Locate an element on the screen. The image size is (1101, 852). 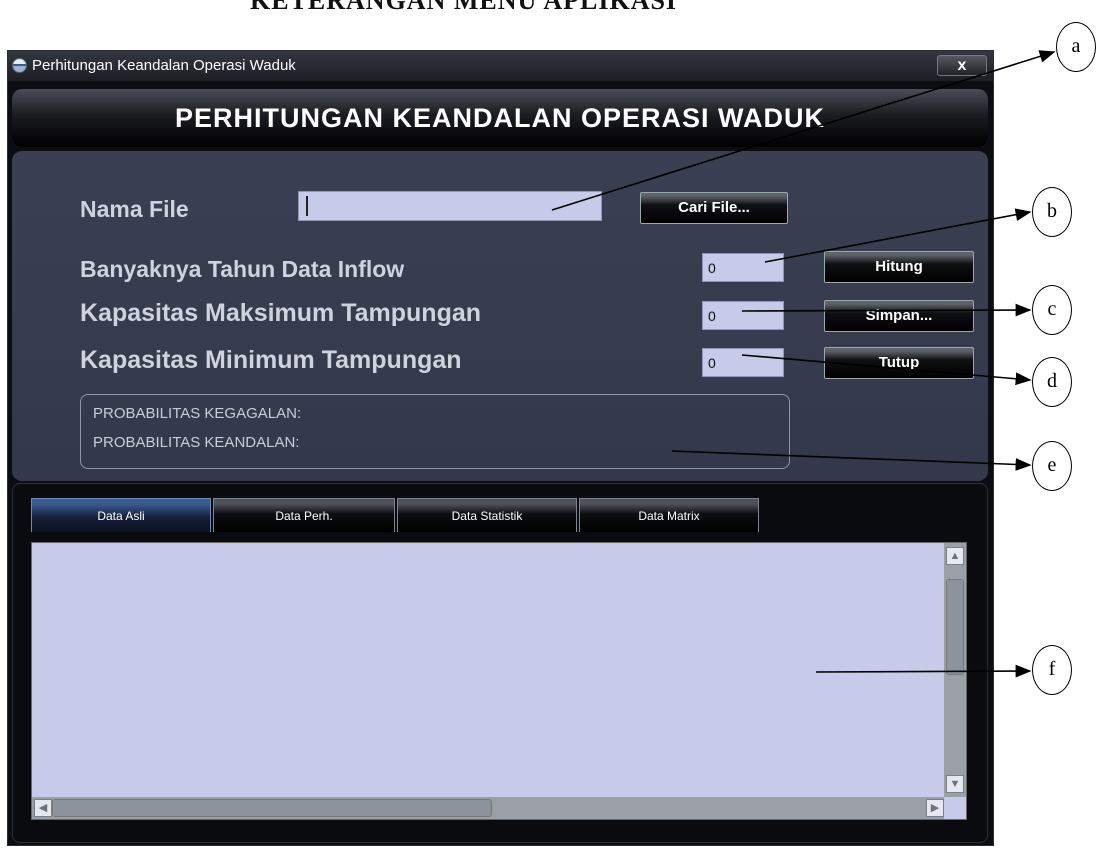
callout-arrow-e is located at coordinates (851, 460).